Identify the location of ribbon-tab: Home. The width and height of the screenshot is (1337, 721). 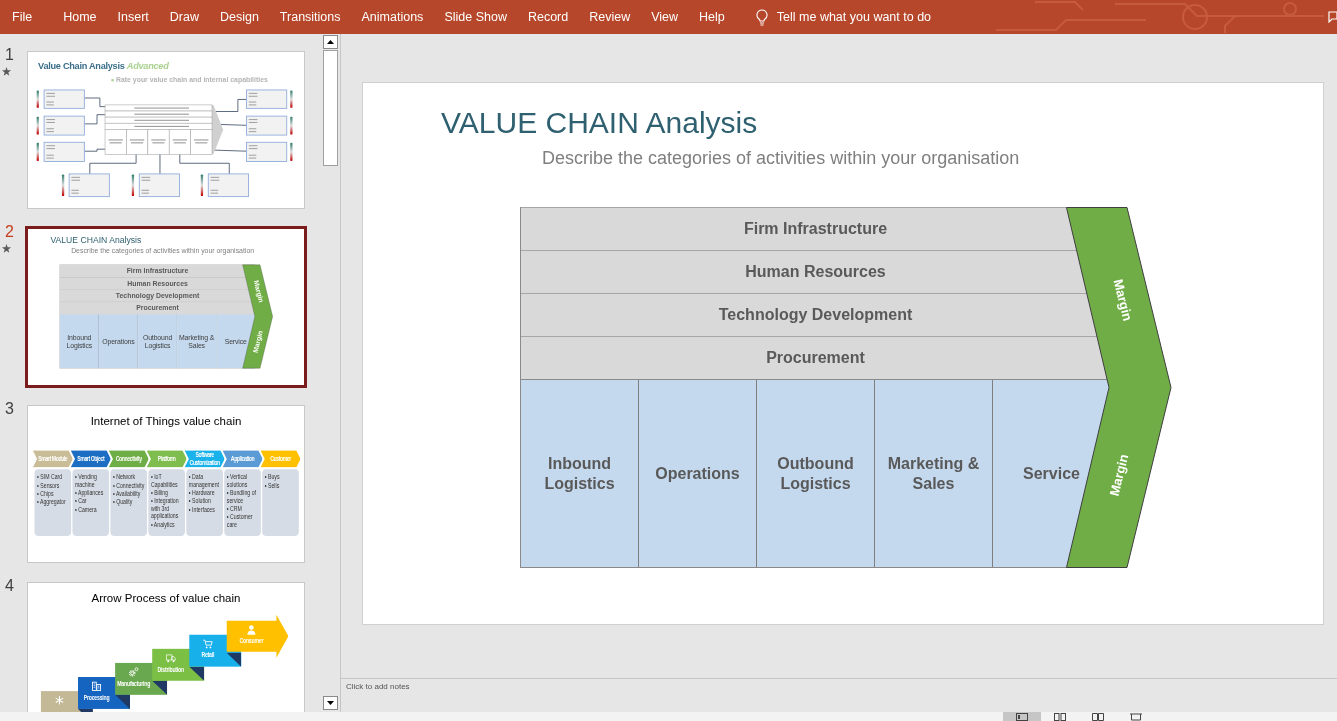
(80, 17).